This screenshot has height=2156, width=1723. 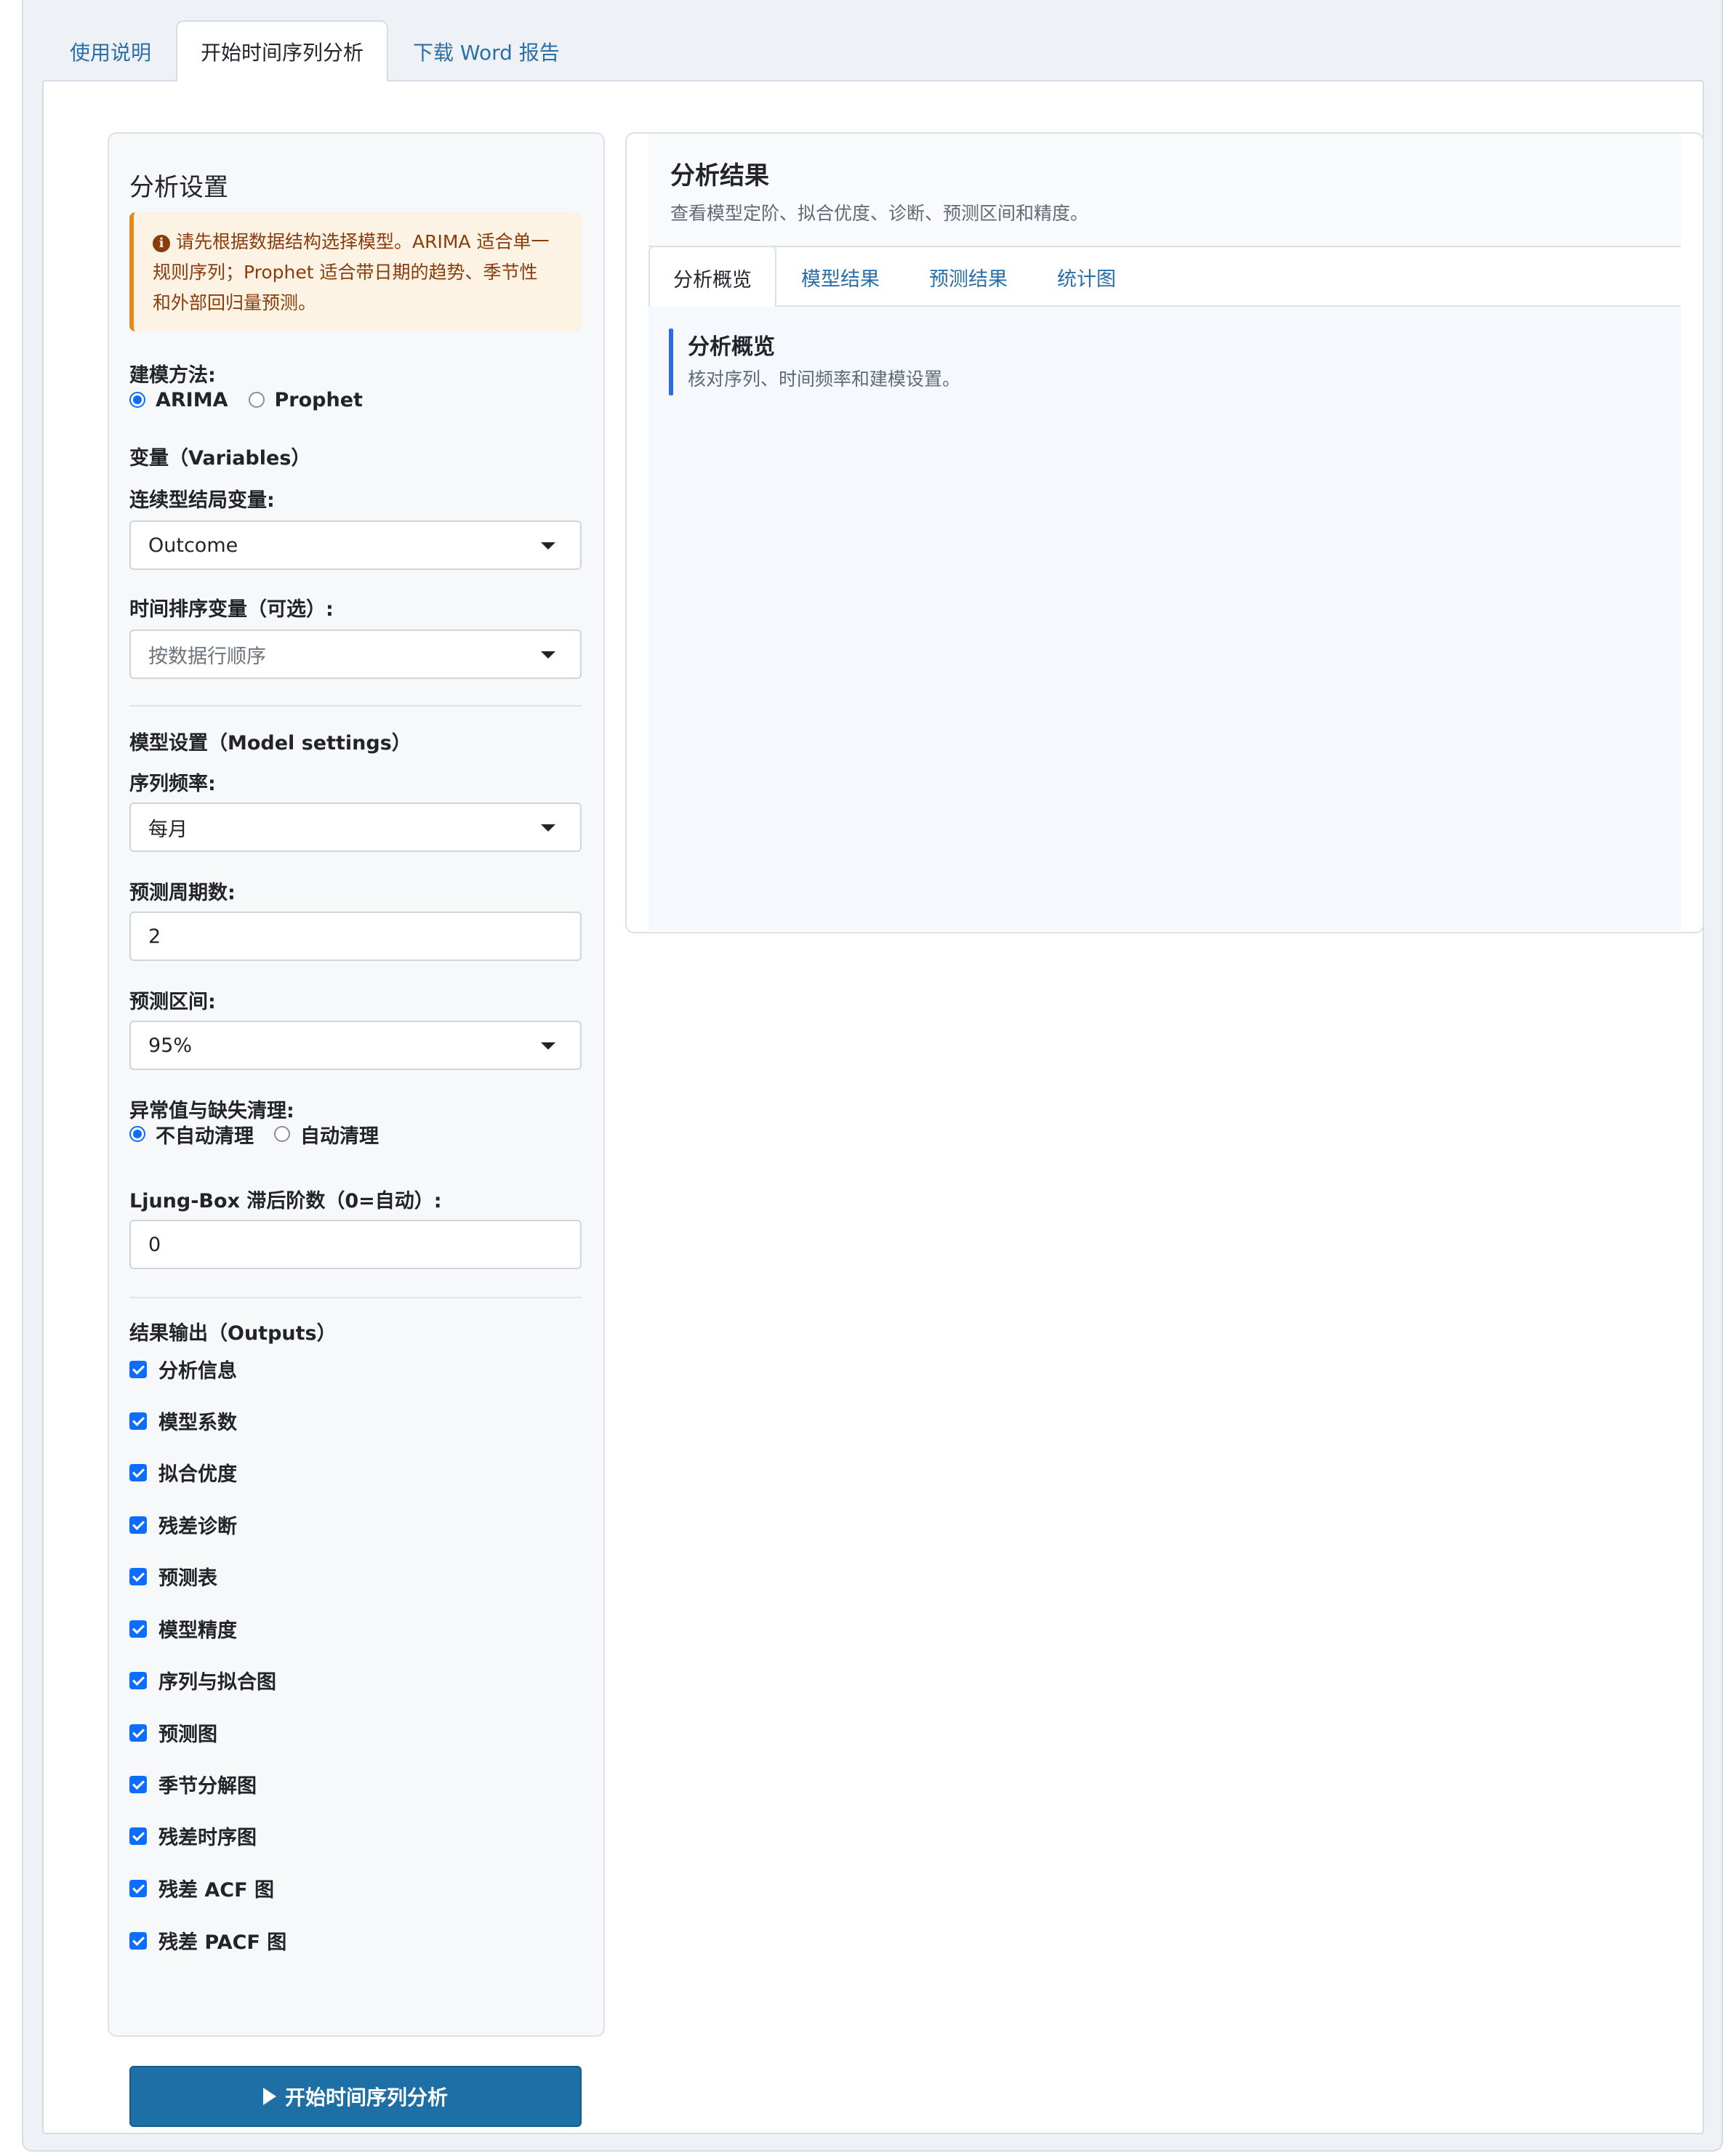 I want to click on output-option: 分析信息, so click(x=183, y=1369).